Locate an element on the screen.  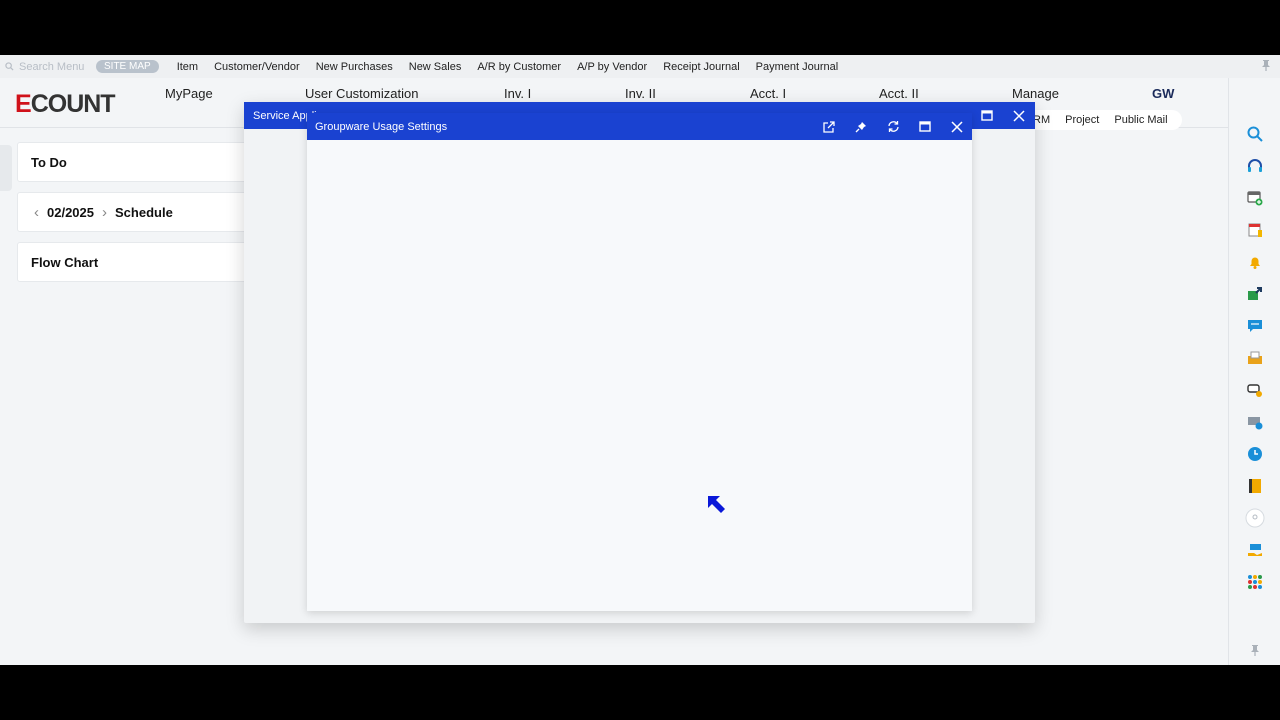
next-month-icon: › is located at coordinates (104, 212).